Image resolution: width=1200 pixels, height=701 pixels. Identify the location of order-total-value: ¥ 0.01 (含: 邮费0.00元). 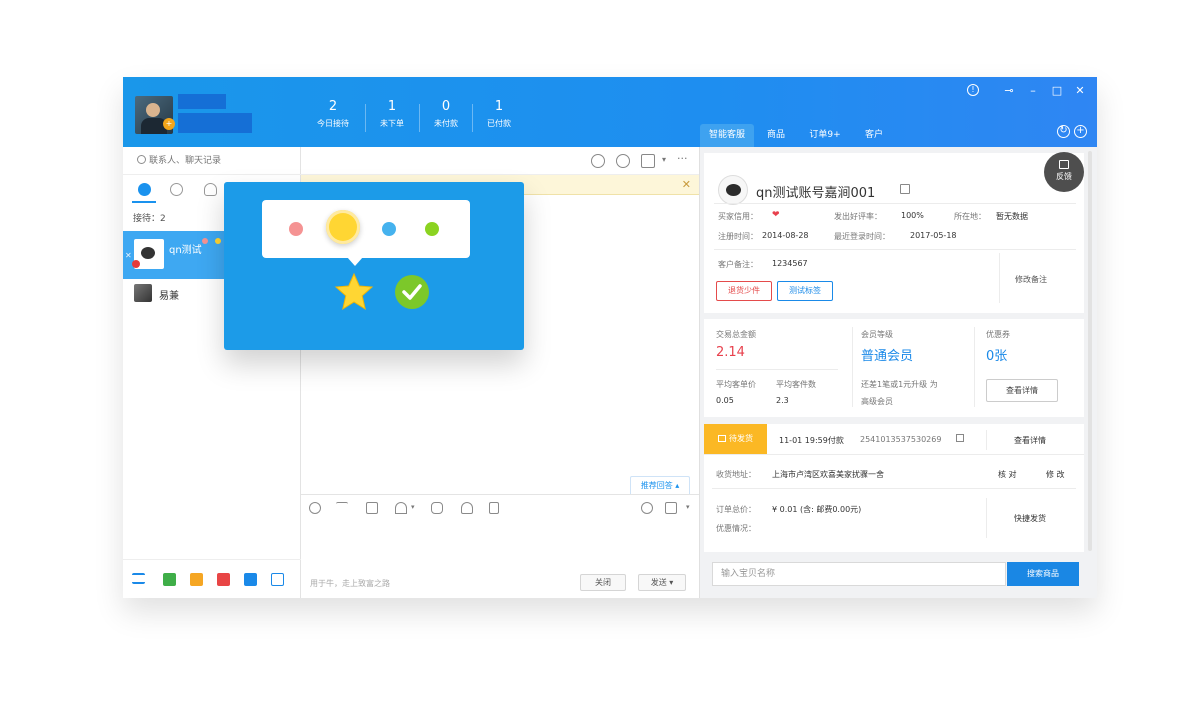
(817, 509).